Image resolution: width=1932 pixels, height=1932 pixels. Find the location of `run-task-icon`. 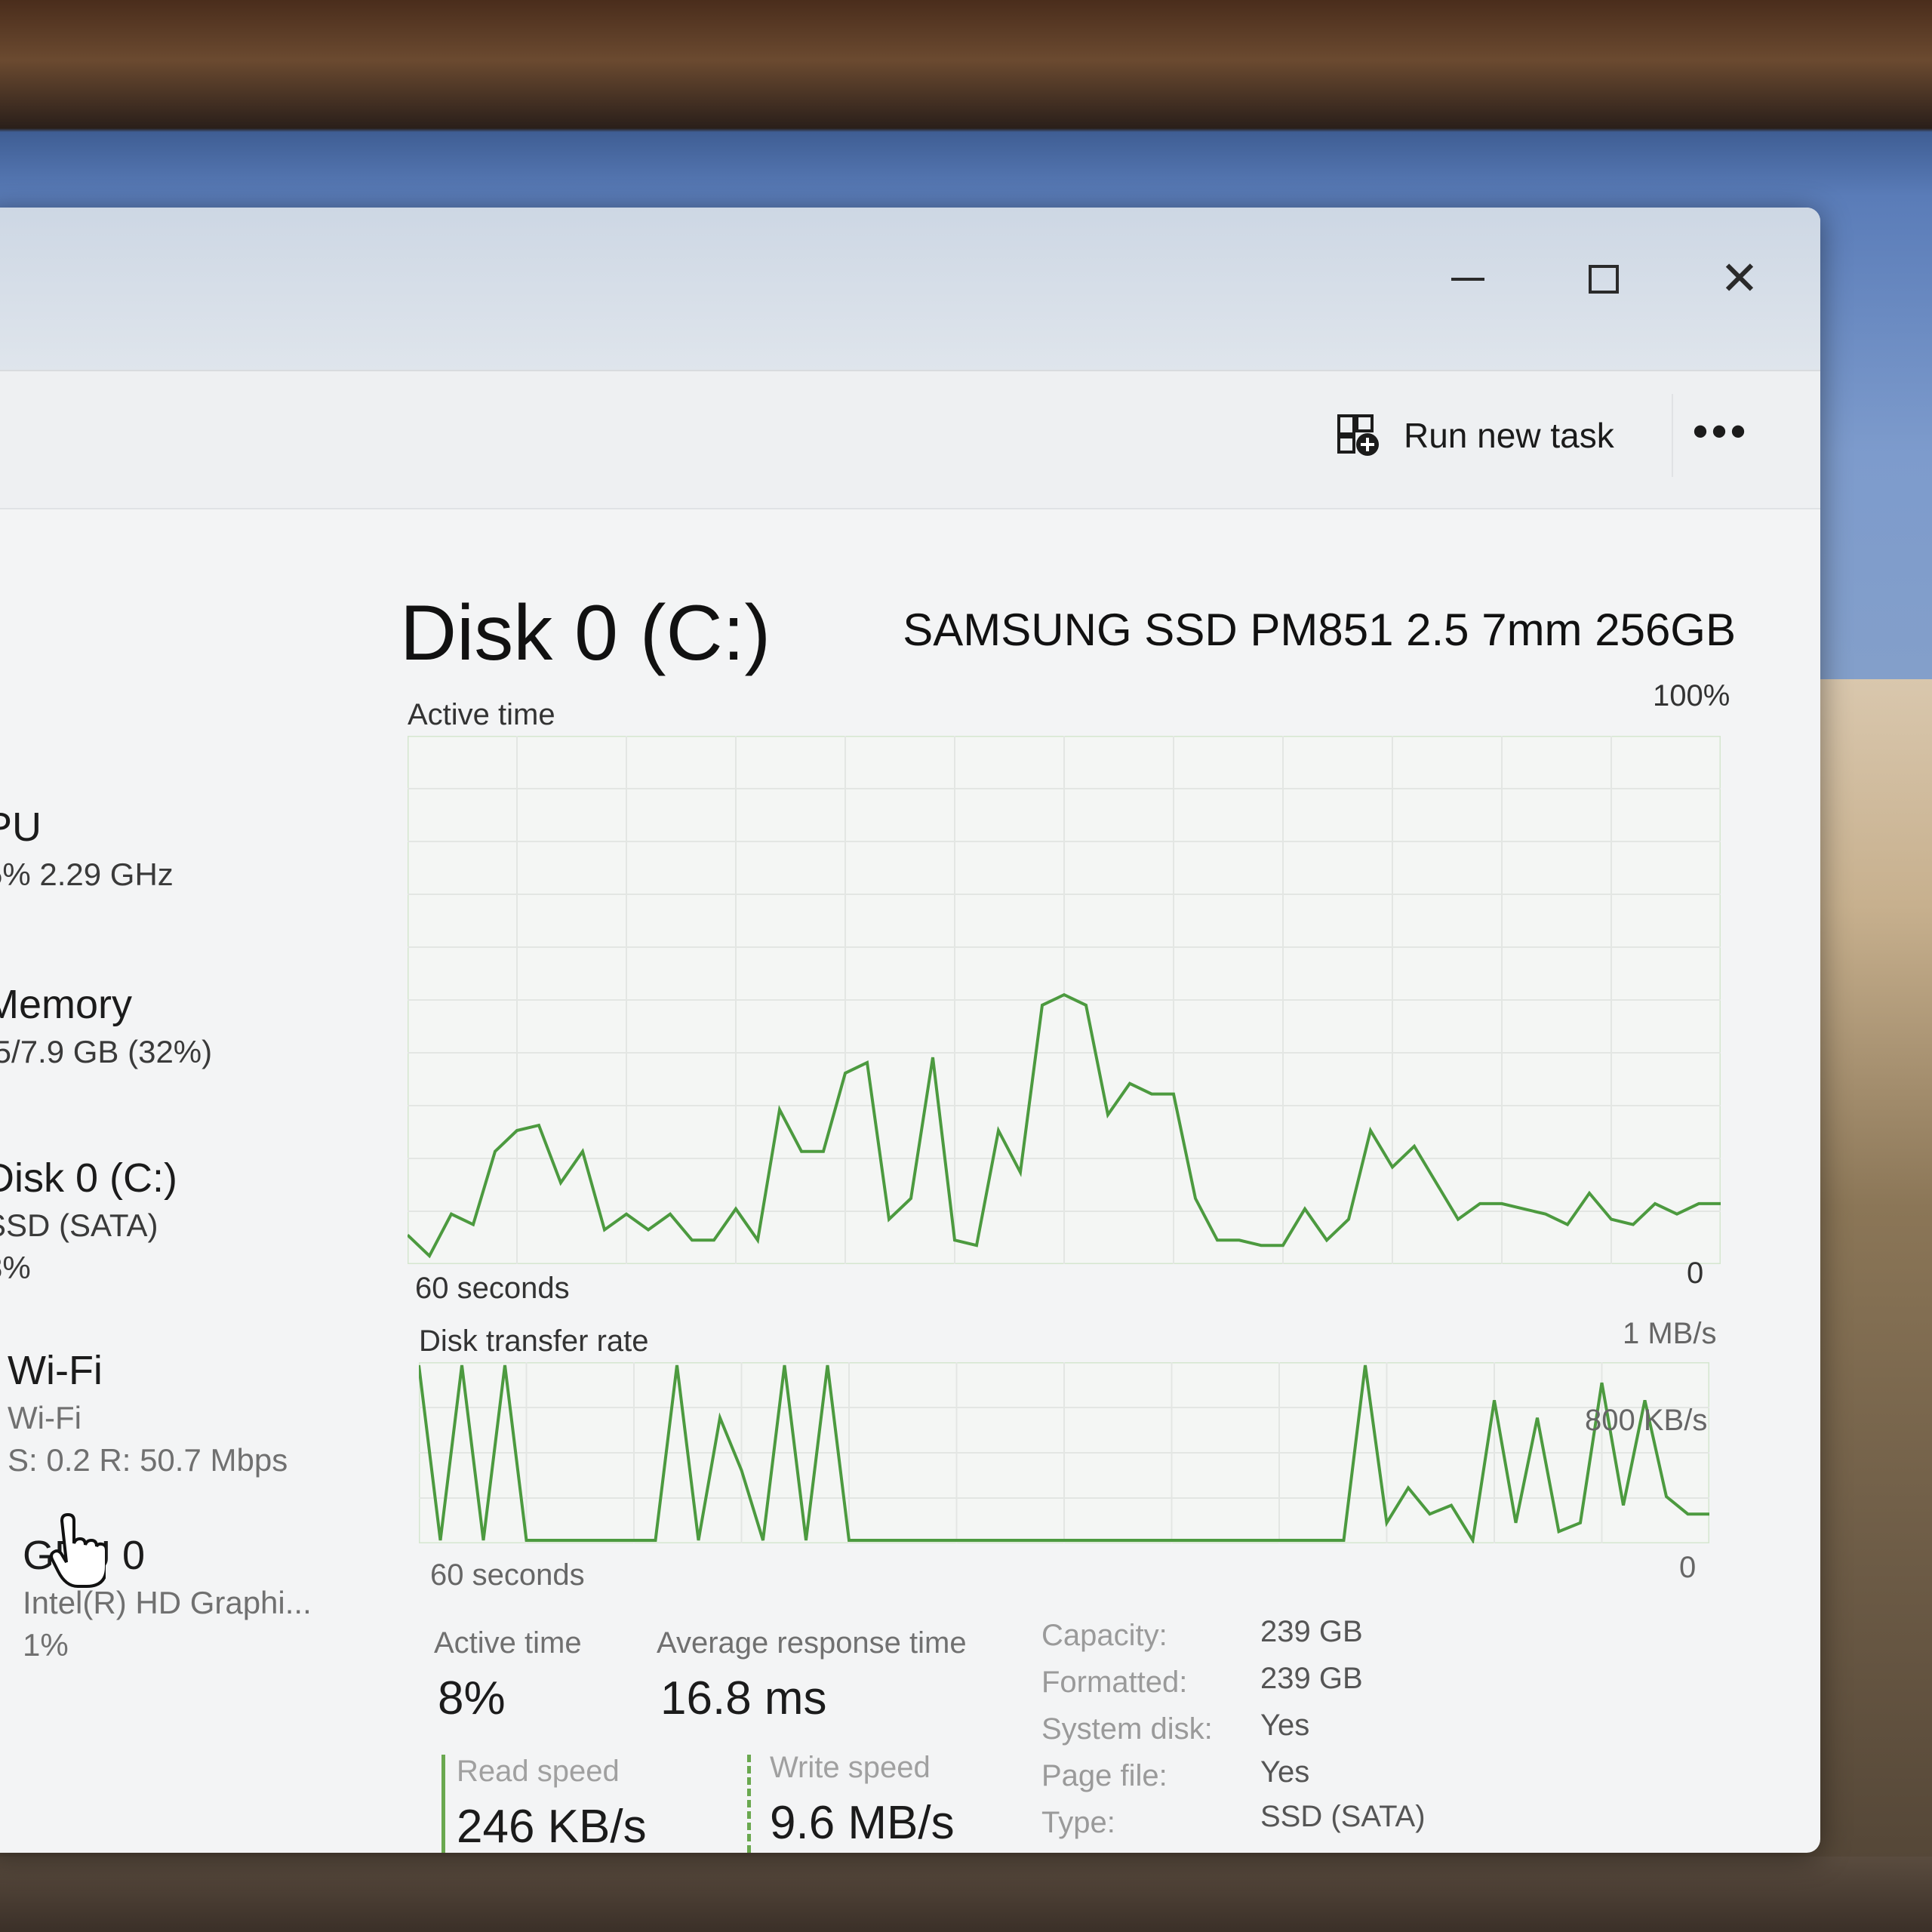

run-task-icon is located at coordinates (1358, 435).